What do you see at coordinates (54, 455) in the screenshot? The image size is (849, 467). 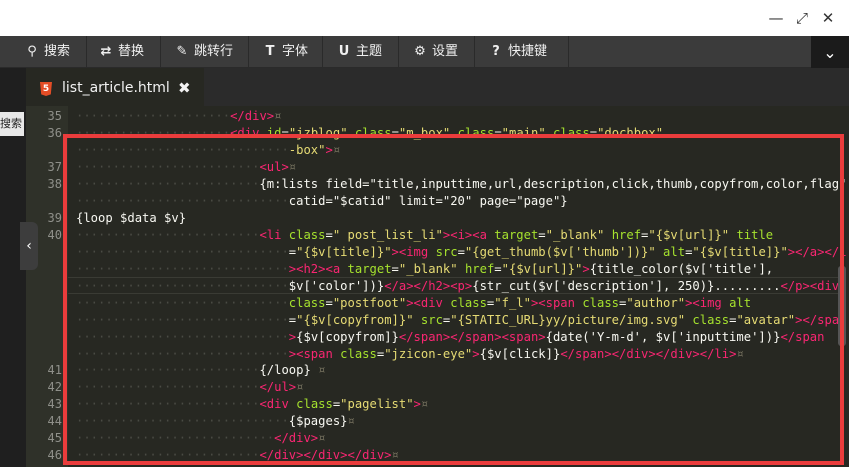 I see `line-number: 46` at bounding box center [54, 455].